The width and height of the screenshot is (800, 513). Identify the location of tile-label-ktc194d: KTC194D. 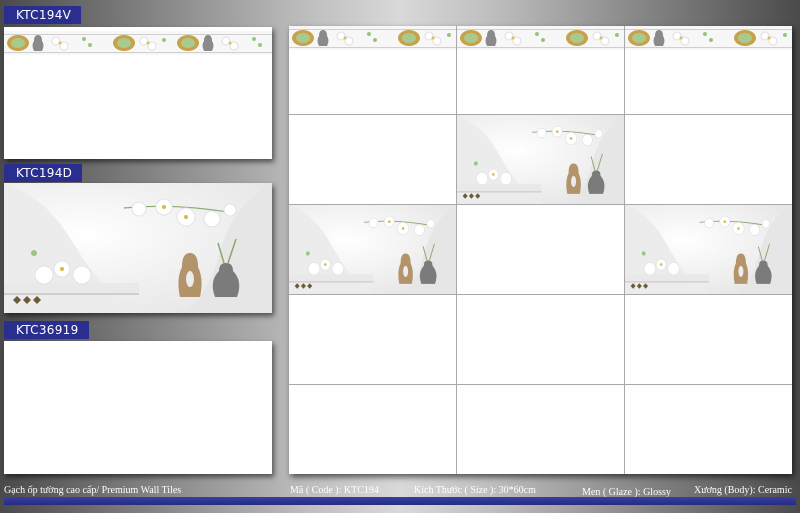
(43, 173).